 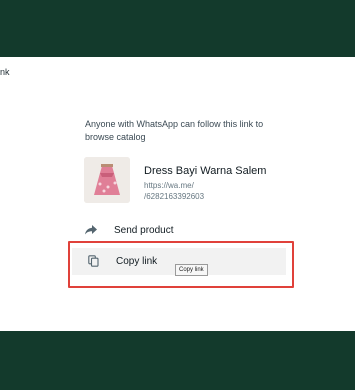 I want to click on product-thumbnail, so click(x=107, y=180).